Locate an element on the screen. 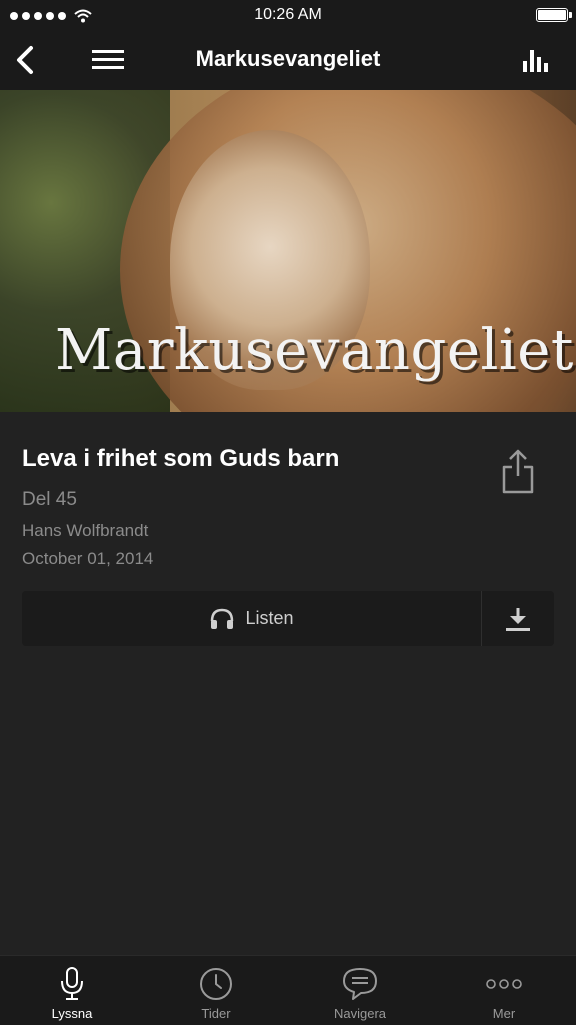  headphones-icon is located at coordinates (222, 618).